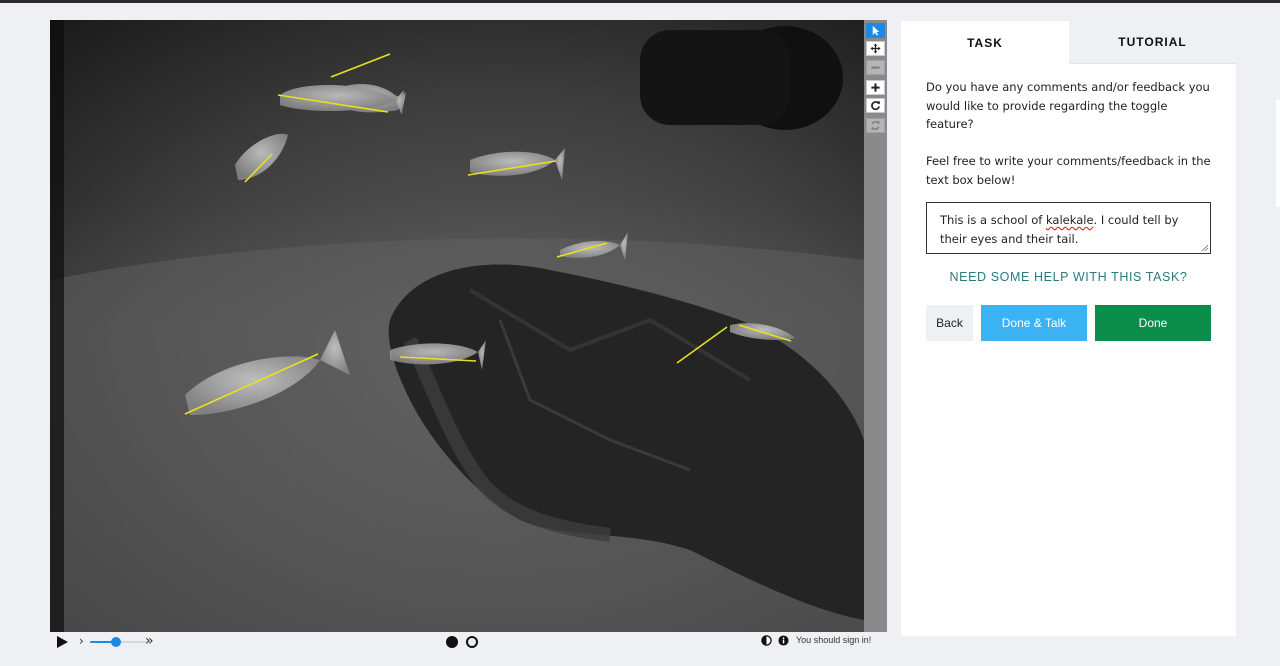 This screenshot has height=666, width=1280. Describe the element at coordinates (783, 640) in the screenshot. I see `info-icon` at that location.